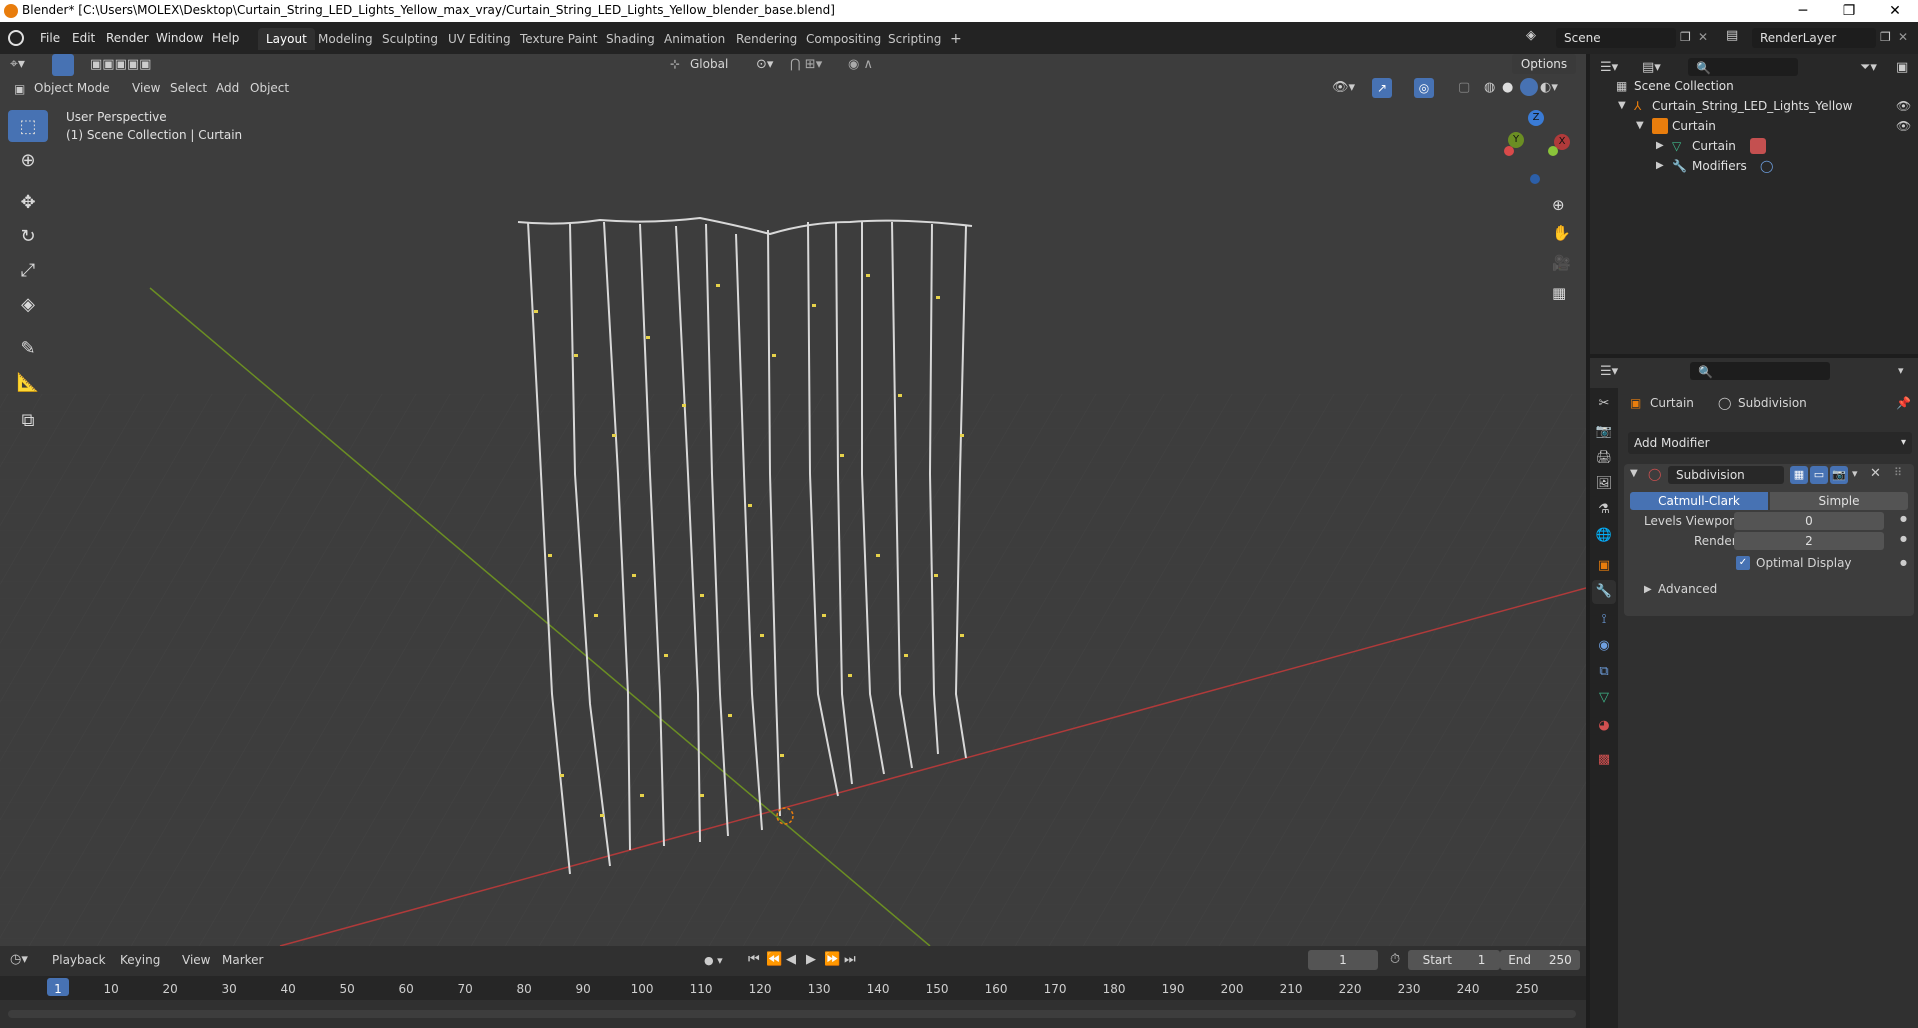  Describe the element at coordinates (28, 348) in the screenshot. I see `annotate-tool-icon: ✎` at that location.